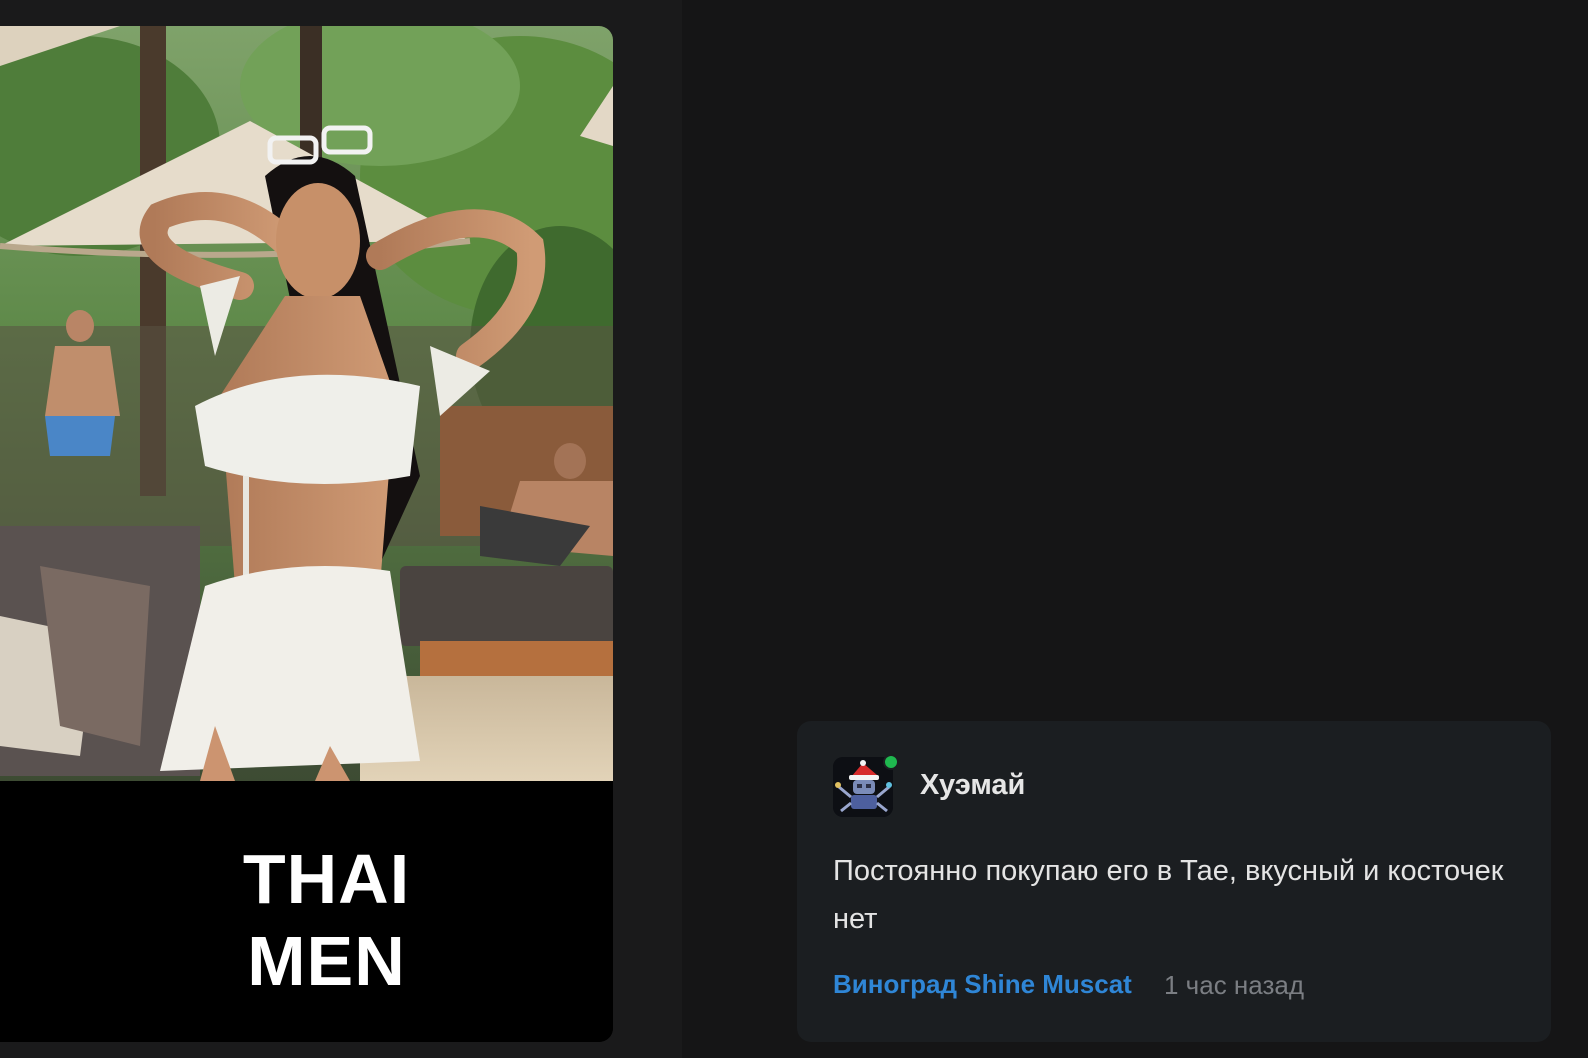 This screenshot has width=1588, height=1058. Describe the element at coordinates (972, 785) in the screenshot. I see `comment-username: Хуэмай` at that location.